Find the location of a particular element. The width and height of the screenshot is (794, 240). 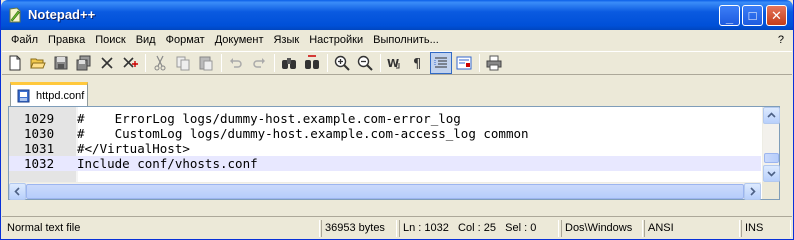

save-all-button is located at coordinates (84, 63).